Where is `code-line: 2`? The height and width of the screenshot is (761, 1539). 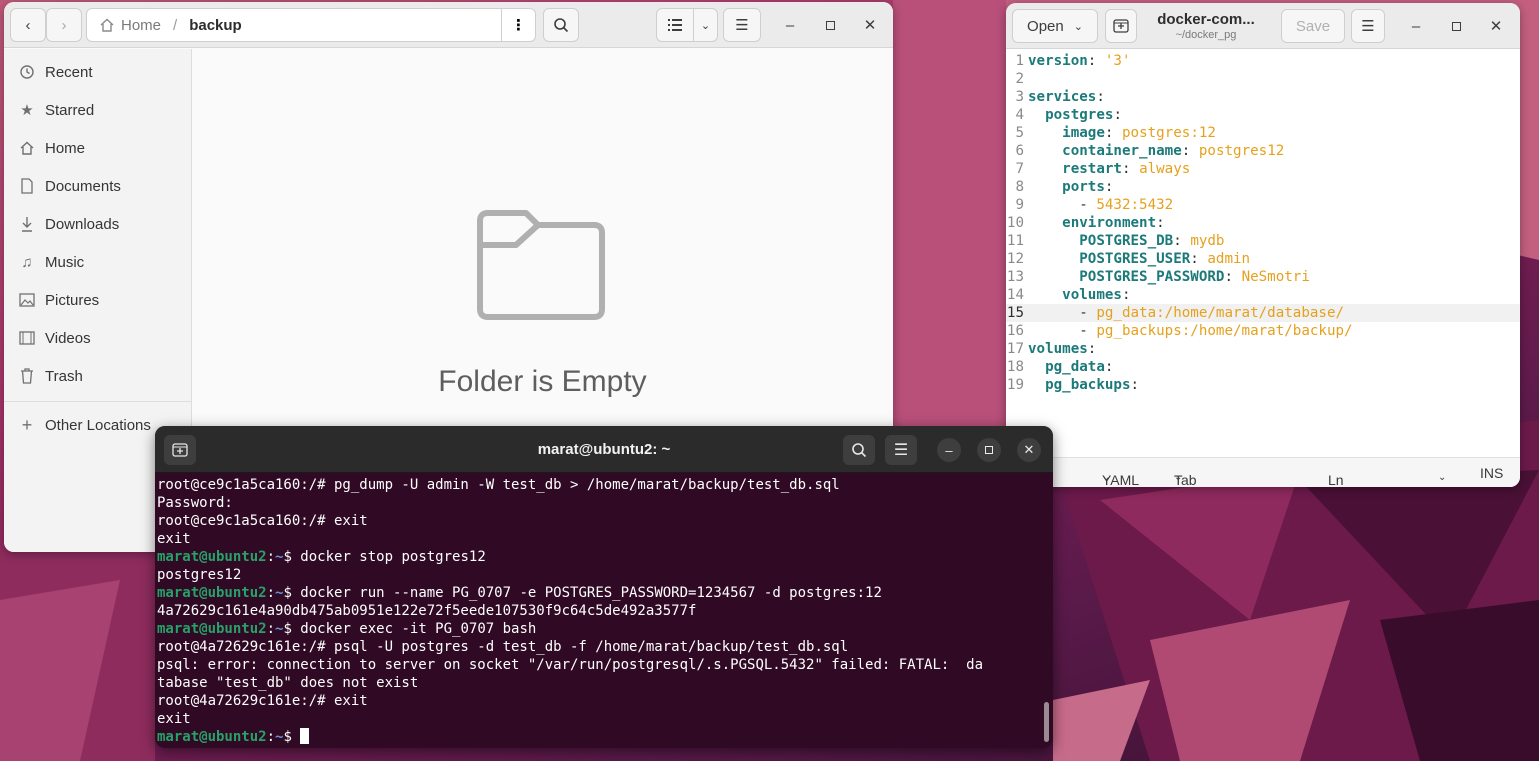 code-line: 2 is located at coordinates (1263, 79).